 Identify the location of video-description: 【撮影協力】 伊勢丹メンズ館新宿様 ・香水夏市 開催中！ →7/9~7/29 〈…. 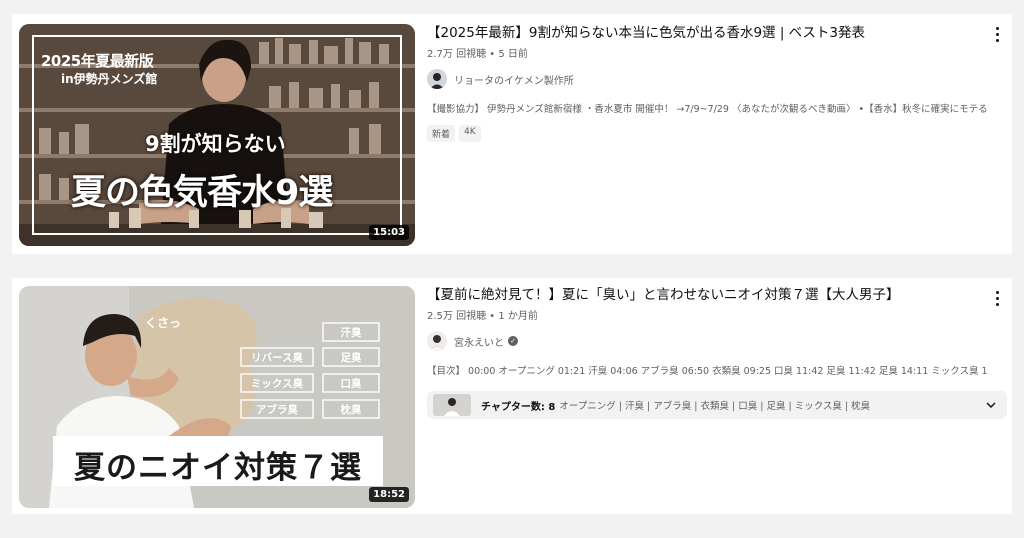
(707, 109).